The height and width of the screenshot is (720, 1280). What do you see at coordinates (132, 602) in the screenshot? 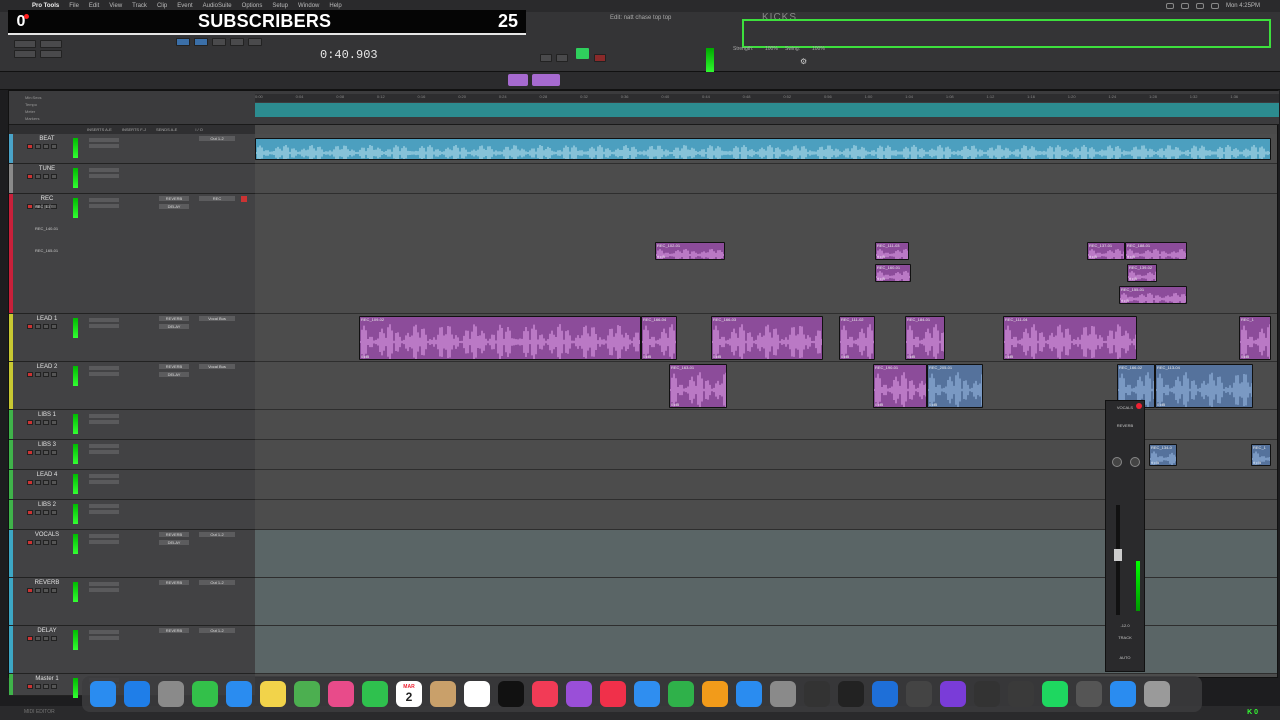
I see `track-header: REVERB Out 1-2 REVERB` at bounding box center [132, 602].